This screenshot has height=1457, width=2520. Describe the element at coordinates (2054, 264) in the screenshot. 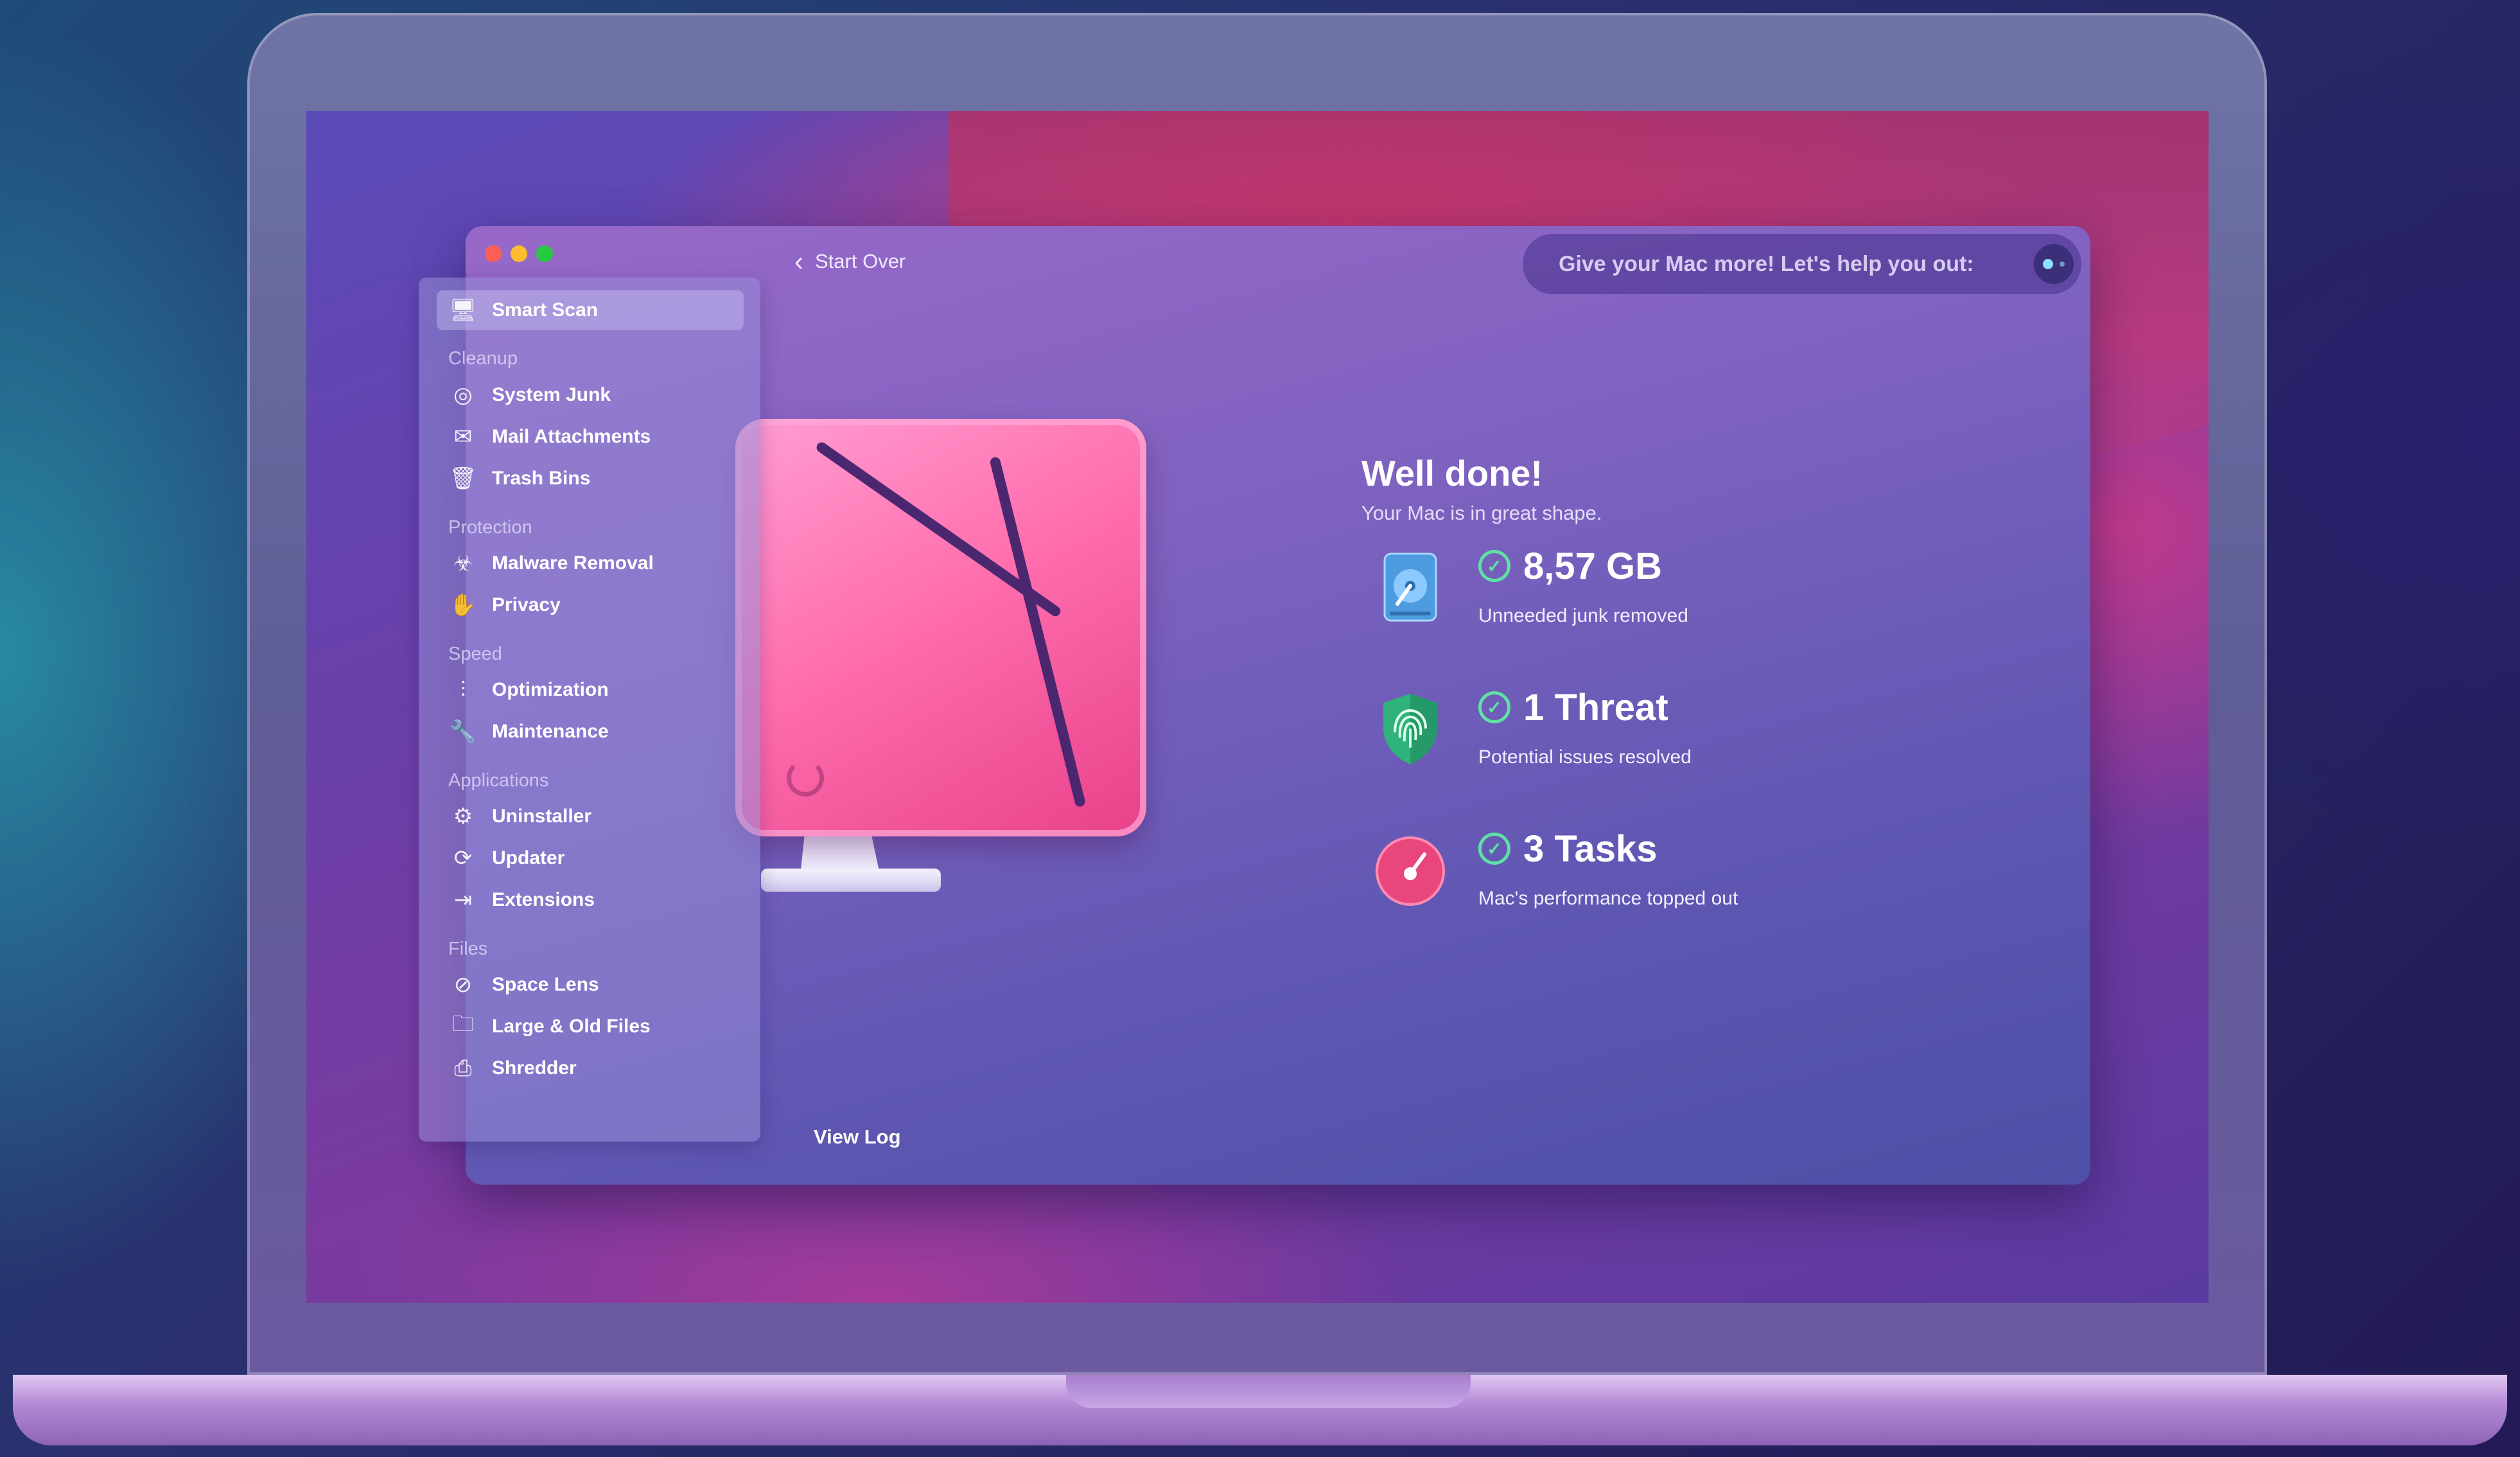

I see `assistant-icon` at that location.